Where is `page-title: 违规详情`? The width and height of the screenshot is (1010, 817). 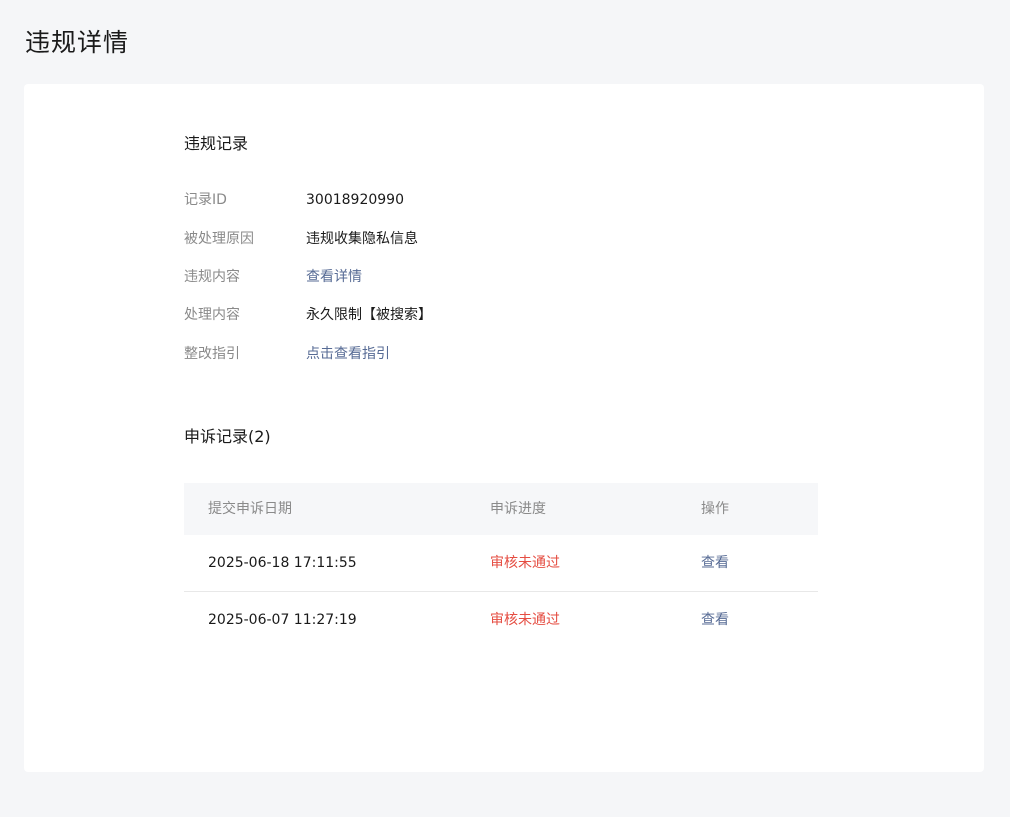
page-title: 违规详情 is located at coordinates (77, 42).